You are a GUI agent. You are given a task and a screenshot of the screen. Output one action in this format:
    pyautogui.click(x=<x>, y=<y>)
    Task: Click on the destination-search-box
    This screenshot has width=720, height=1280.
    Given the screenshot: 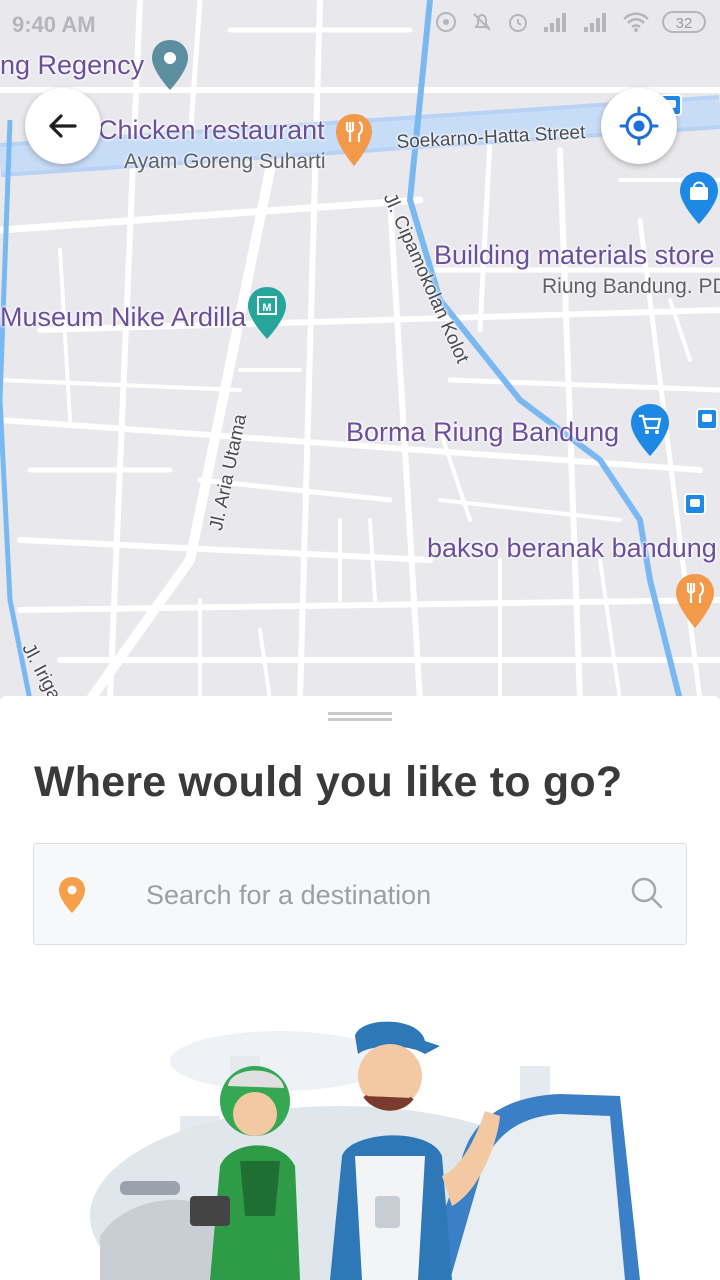 What is the action you would take?
    pyautogui.click(x=360, y=894)
    